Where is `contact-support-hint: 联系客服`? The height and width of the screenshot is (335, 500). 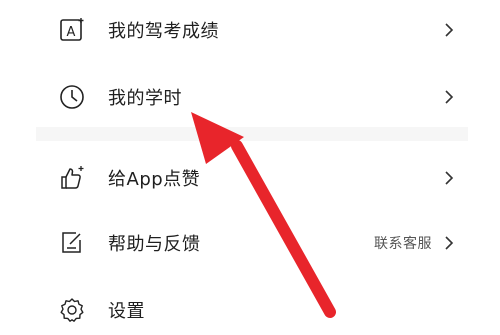 contact-support-hint: 联系客服 is located at coordinates (403, 244).